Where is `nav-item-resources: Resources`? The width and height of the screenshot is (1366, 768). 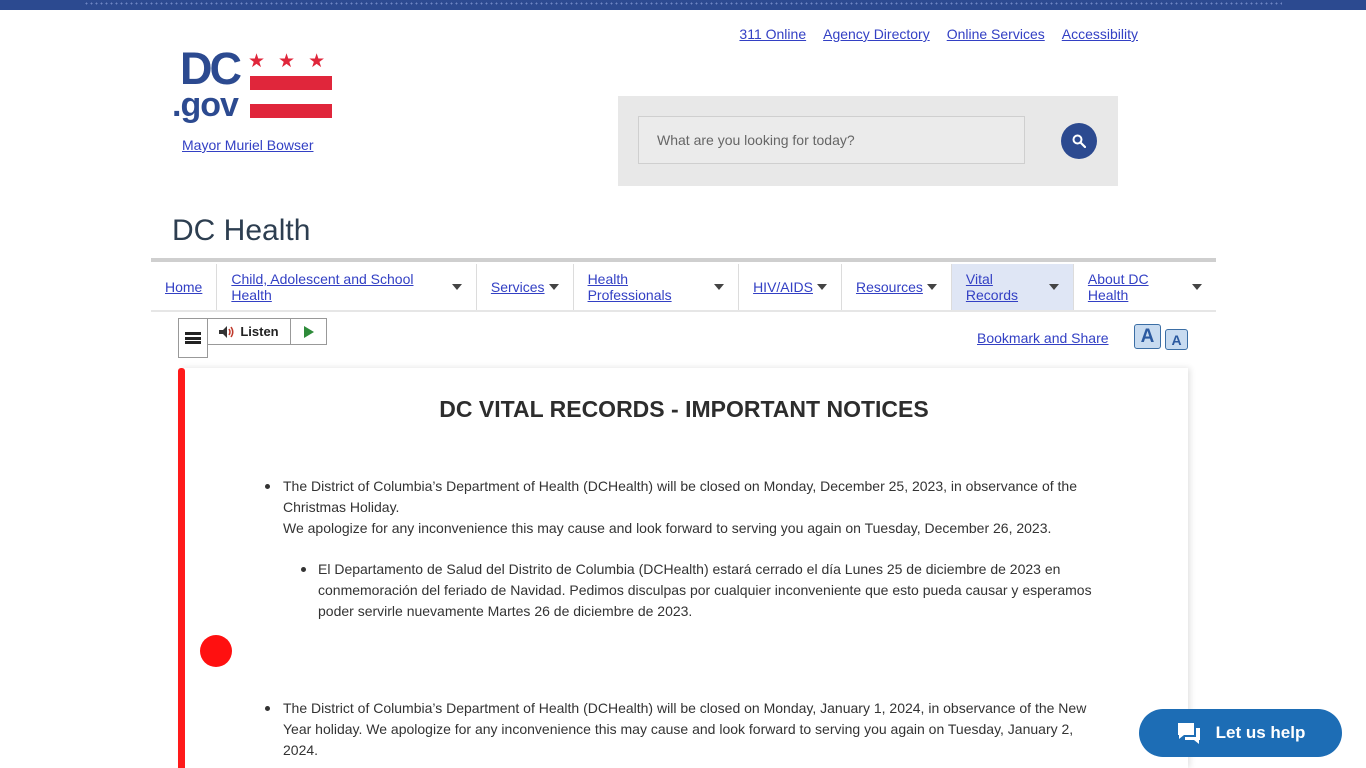 nav-item-resources: Resources is located at coordinates (897, 287).